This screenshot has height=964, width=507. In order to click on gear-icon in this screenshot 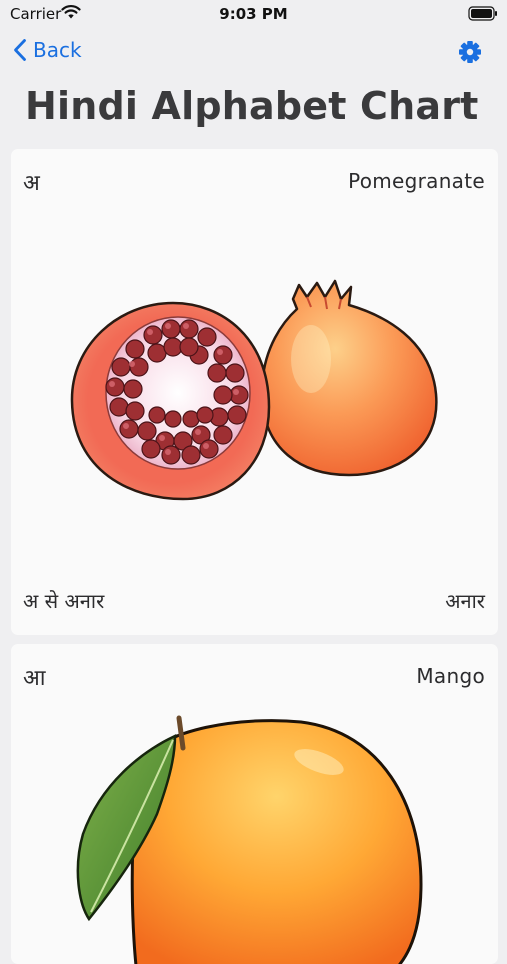, I will do `click(470, 52)`.